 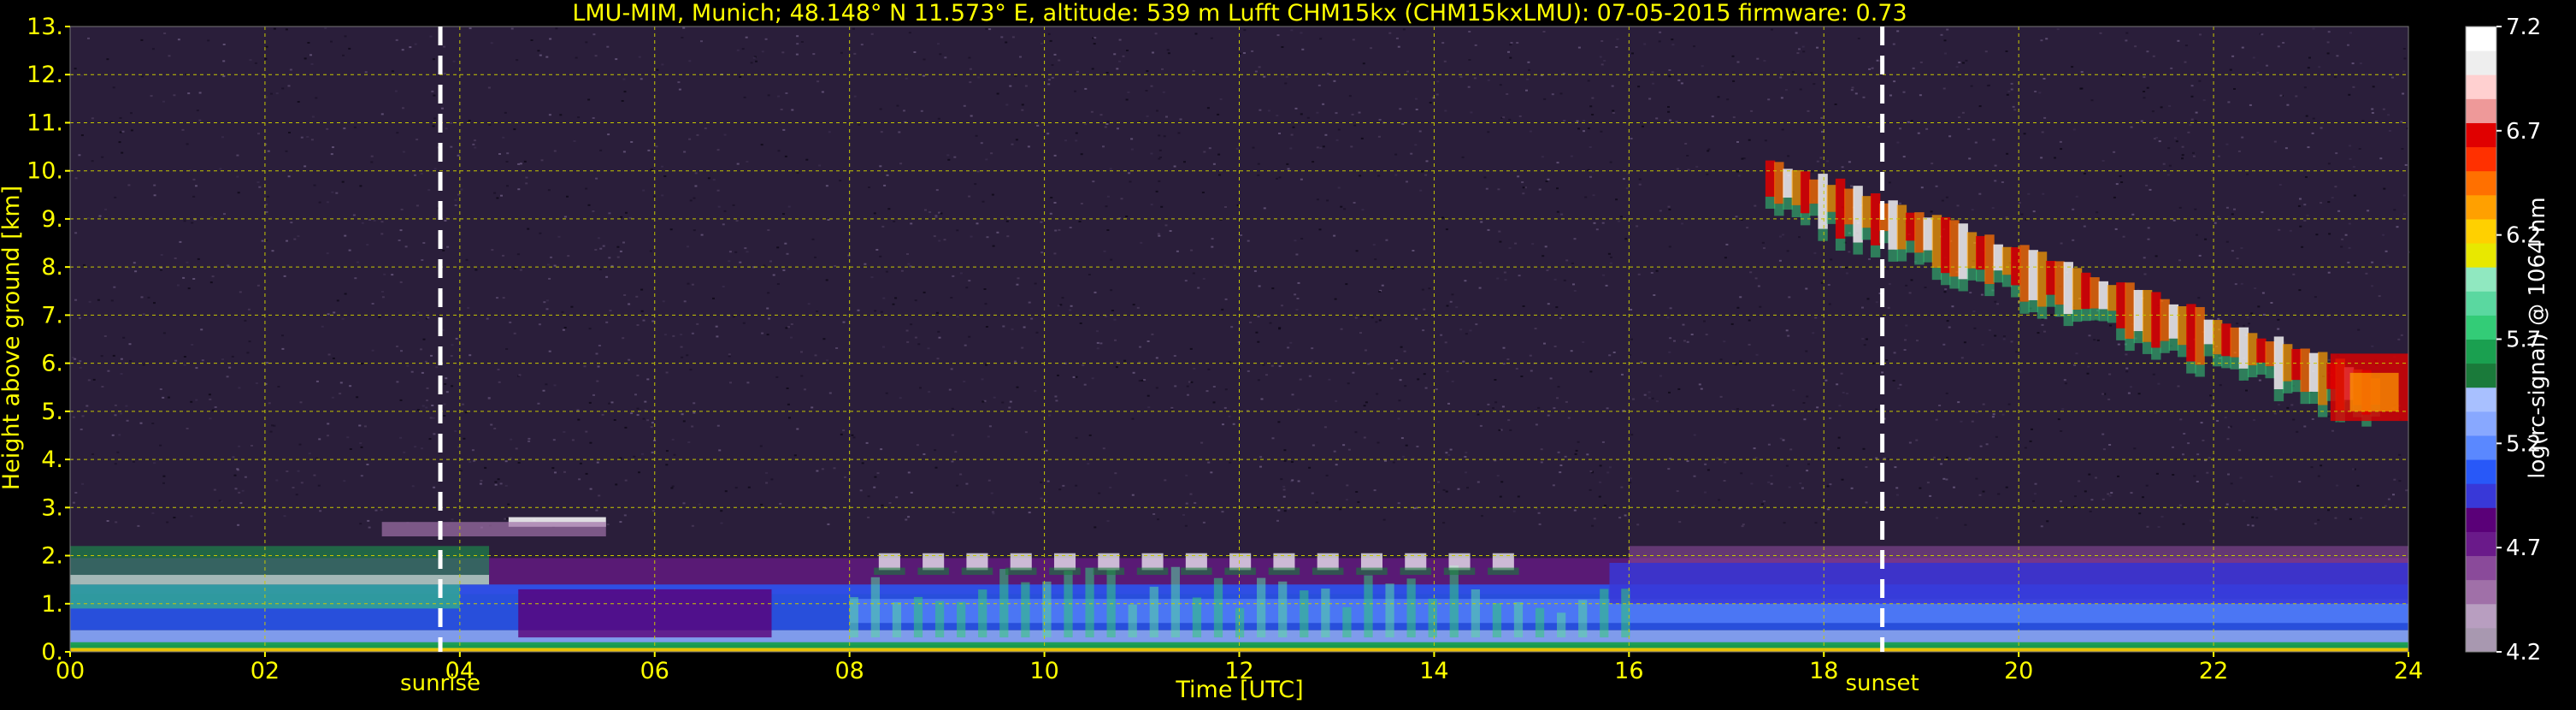 What do you see at coordinates (2019, 671) in the screenshot?
I see `x-tick-label: 20` at bounding box center [2019, 671].